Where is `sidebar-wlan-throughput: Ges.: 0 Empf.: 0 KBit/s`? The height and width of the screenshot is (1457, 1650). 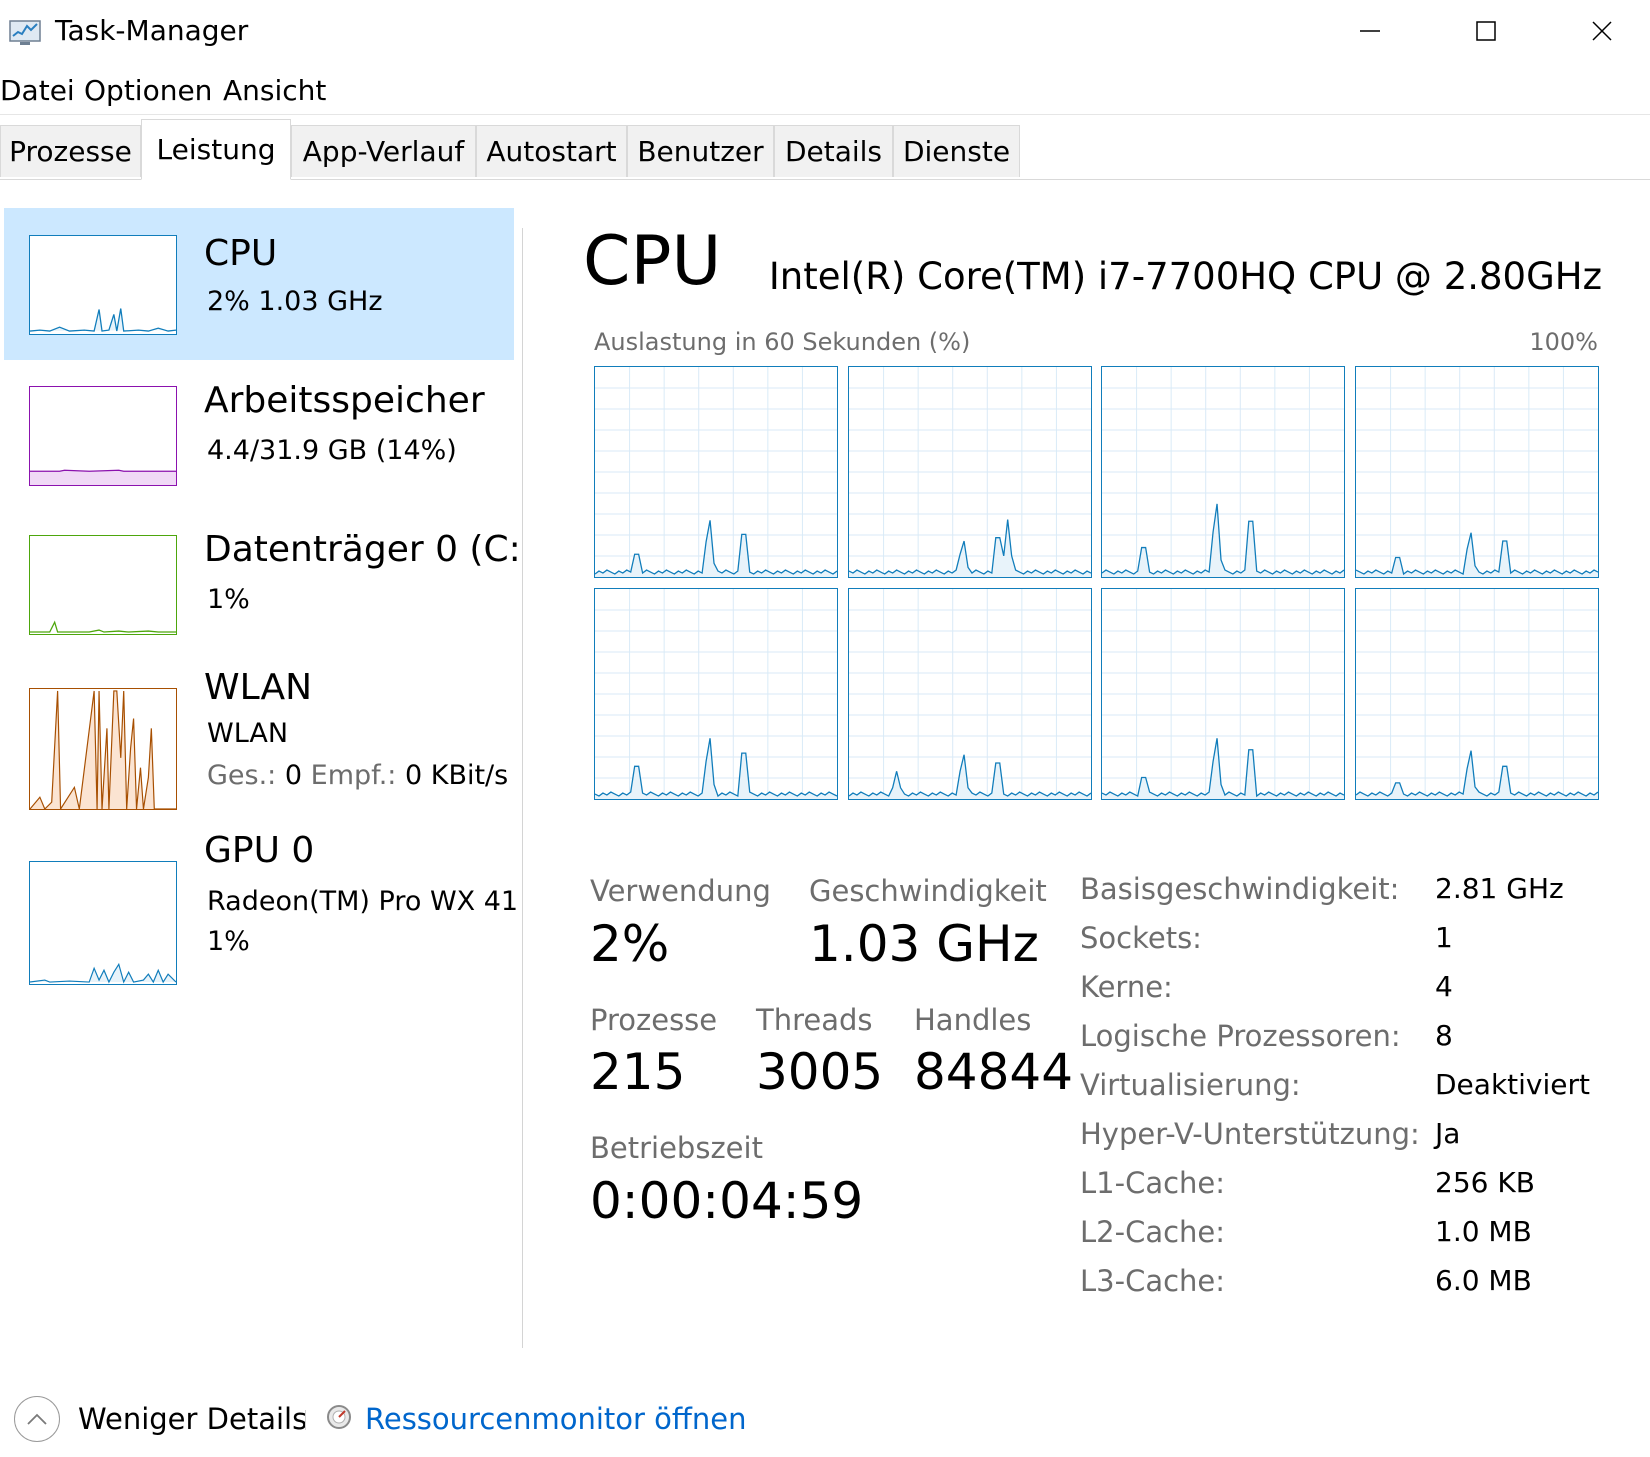 sidebar-wlan-throughput: Ges.: 0 Empf.: 0 KBit/s is located at coordinates (357, 775).